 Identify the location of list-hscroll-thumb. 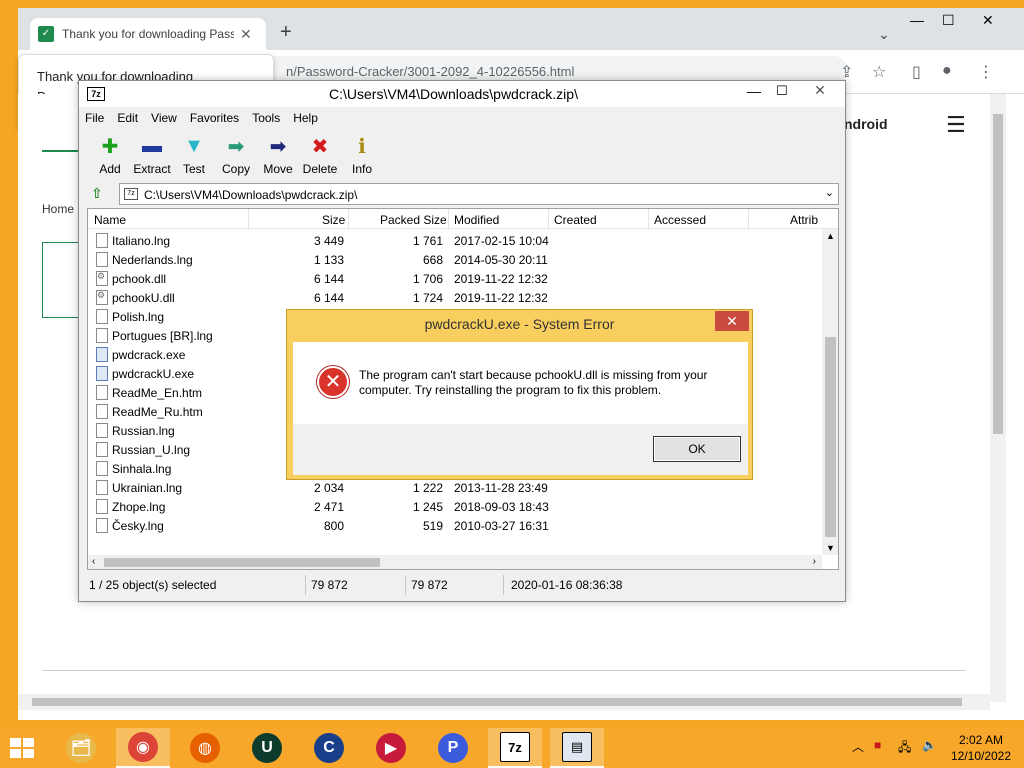
(242, 562).